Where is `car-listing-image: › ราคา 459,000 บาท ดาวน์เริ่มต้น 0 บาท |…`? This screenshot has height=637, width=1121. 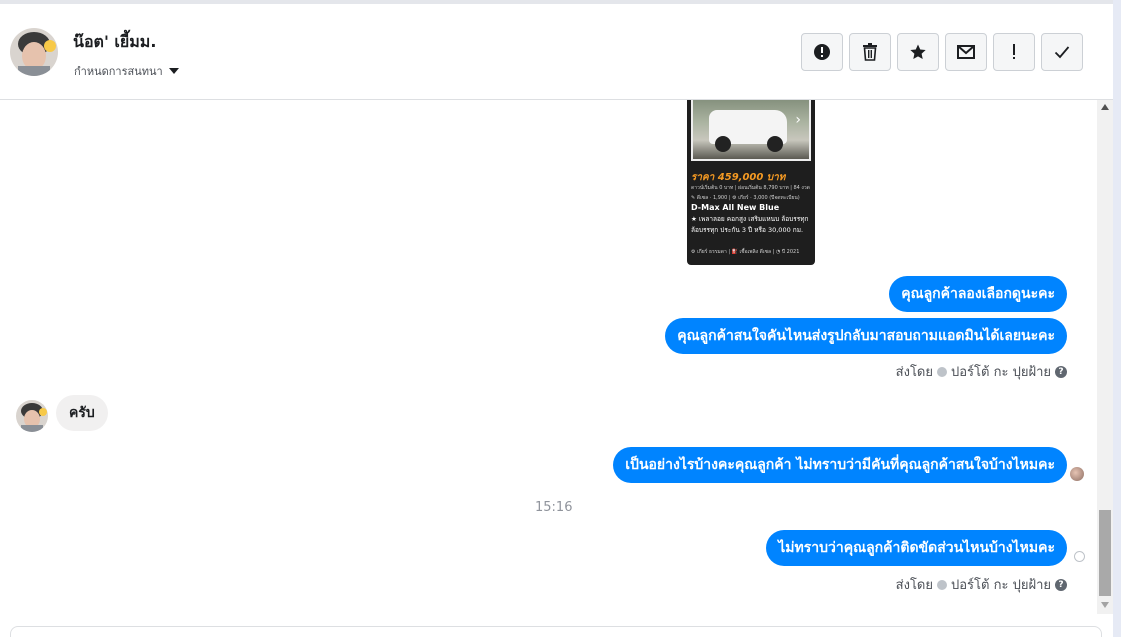 car-listing-image: › ราคา 459,000 บาท ดาวน์เริ่มต้น 0 บาท |… is located at coordinates (751, 182).